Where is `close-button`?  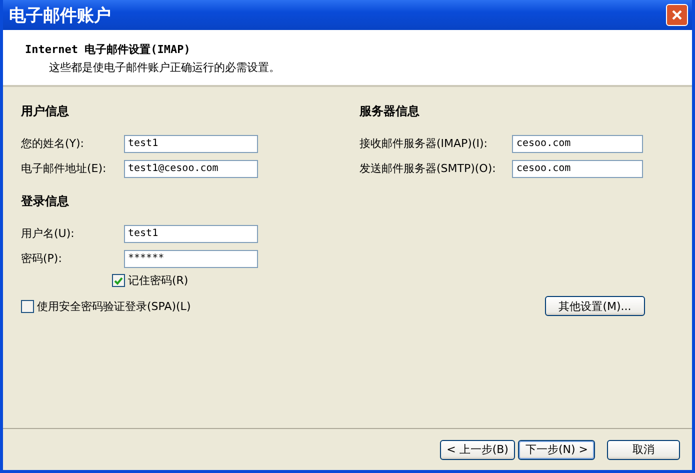
close-button is located at coordinates (677, 15).